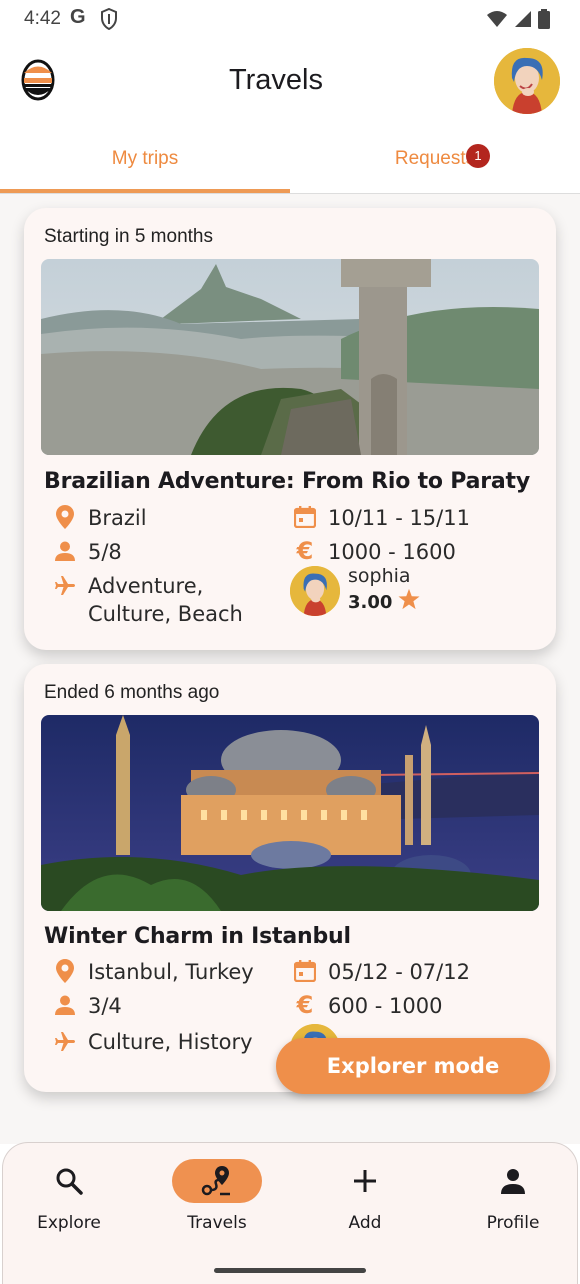 The image size is (580, 1284). Describe the element at coordinates (367, 1005) in the screenshot. I see `trip-budget: € 600 - 1000` at that location.